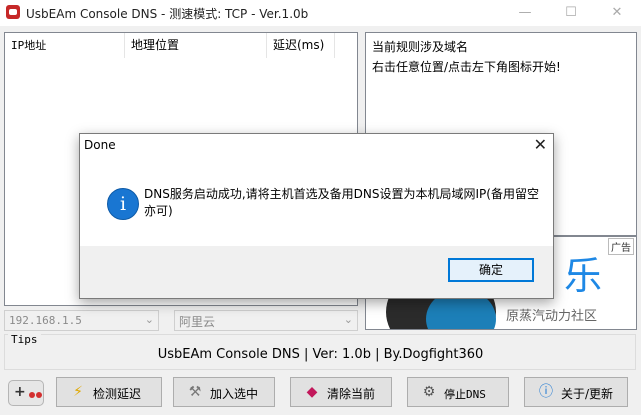  I want to click on detect-latency-button: ⚡ 检测延迟, so click(109, 392).